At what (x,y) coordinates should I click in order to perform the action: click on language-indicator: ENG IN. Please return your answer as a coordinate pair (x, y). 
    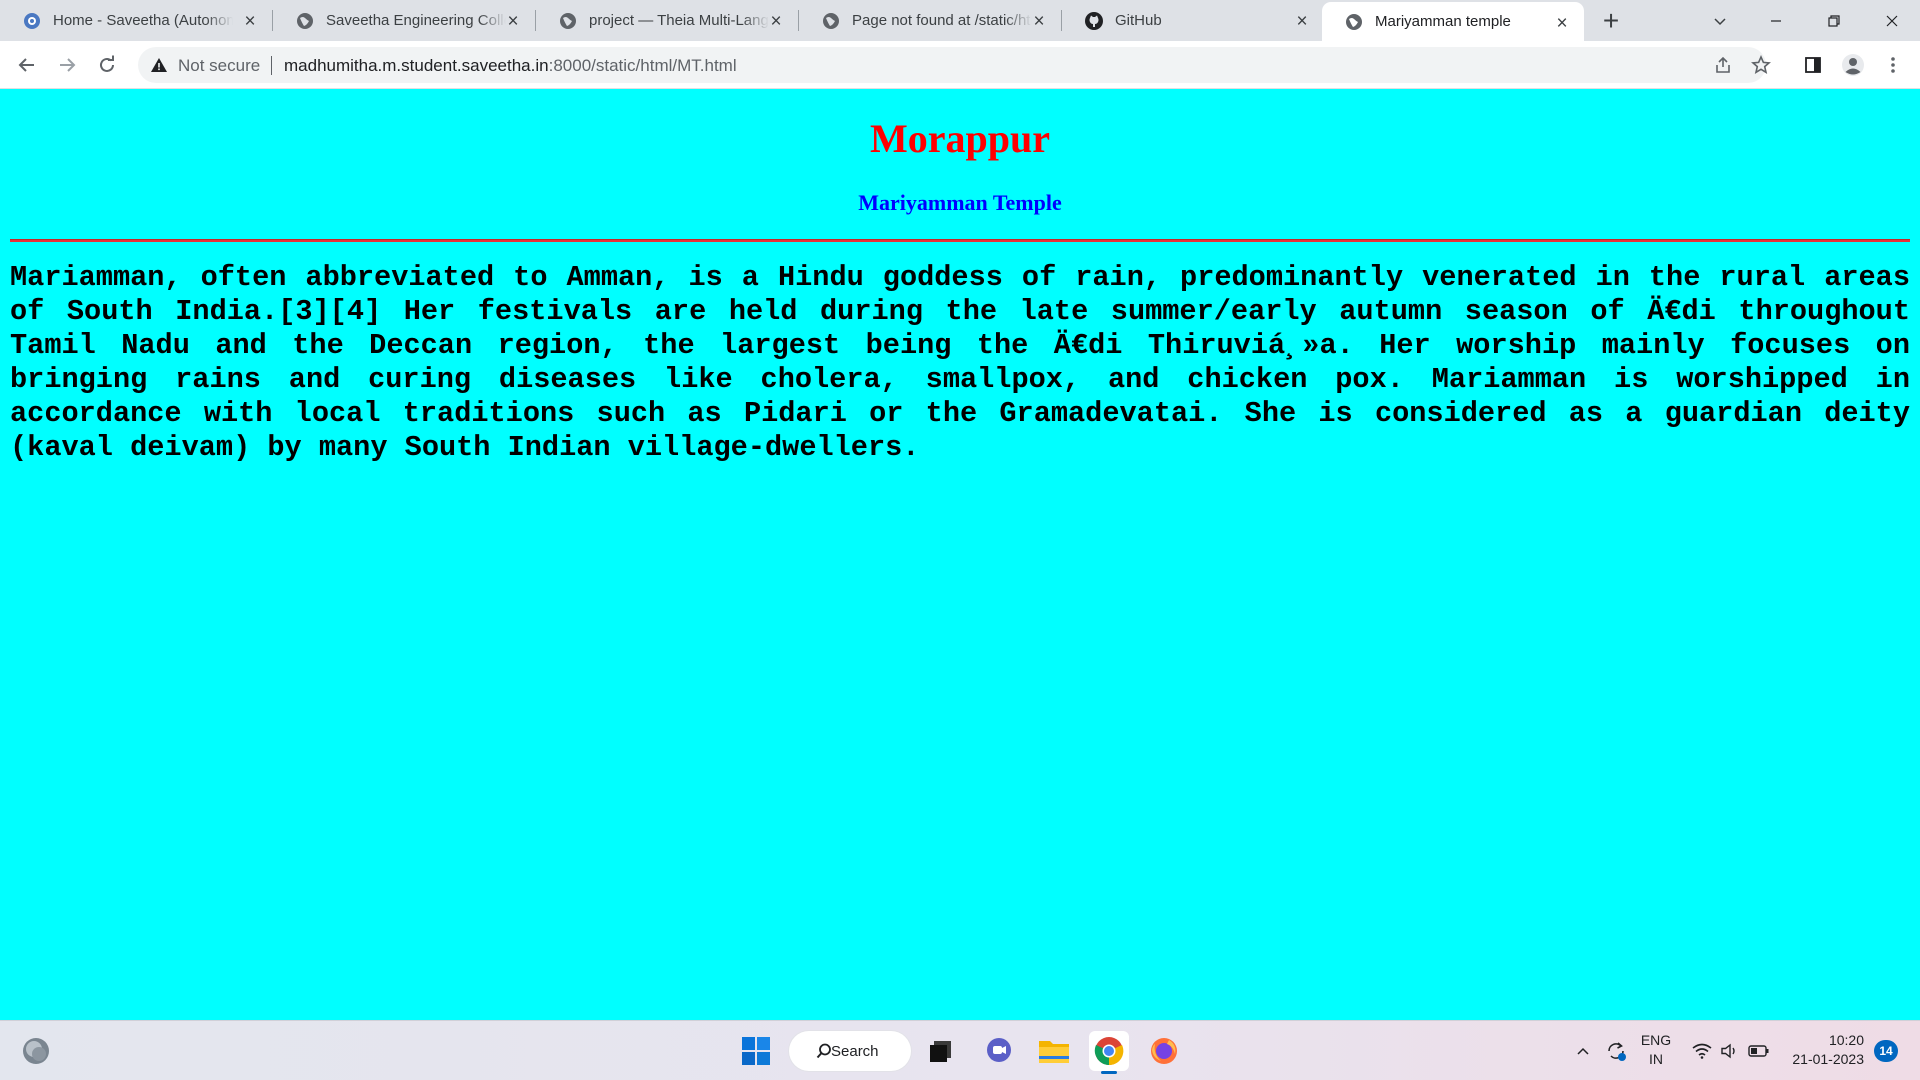
    Looking at the image, I should click on (1656, 1050).